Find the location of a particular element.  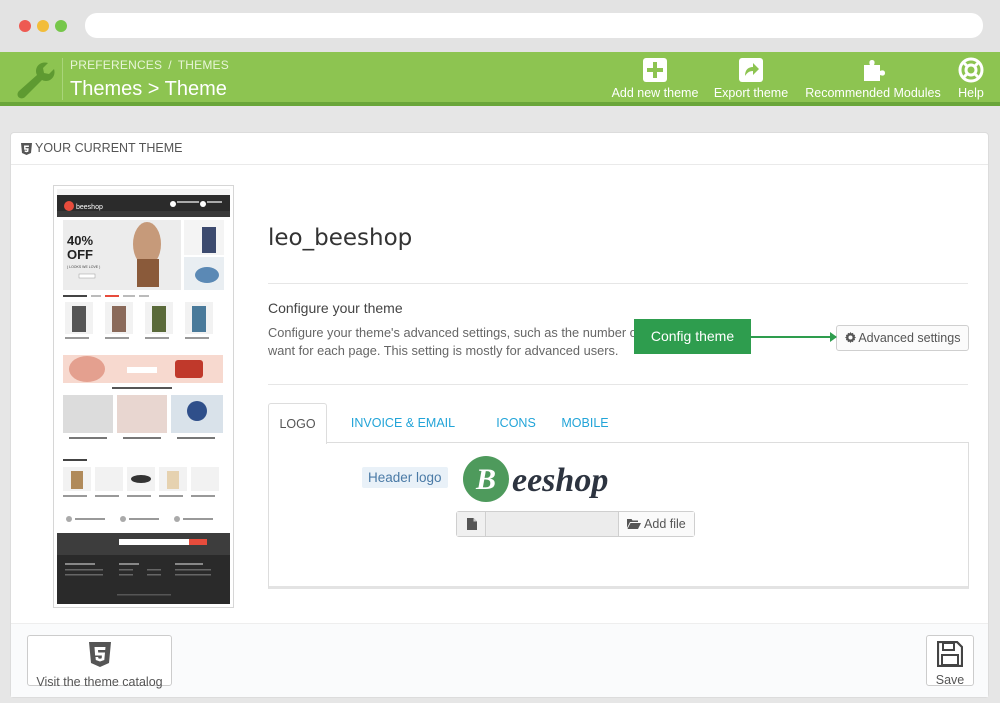

toolbar-divider is located at coordinates (62, 79).